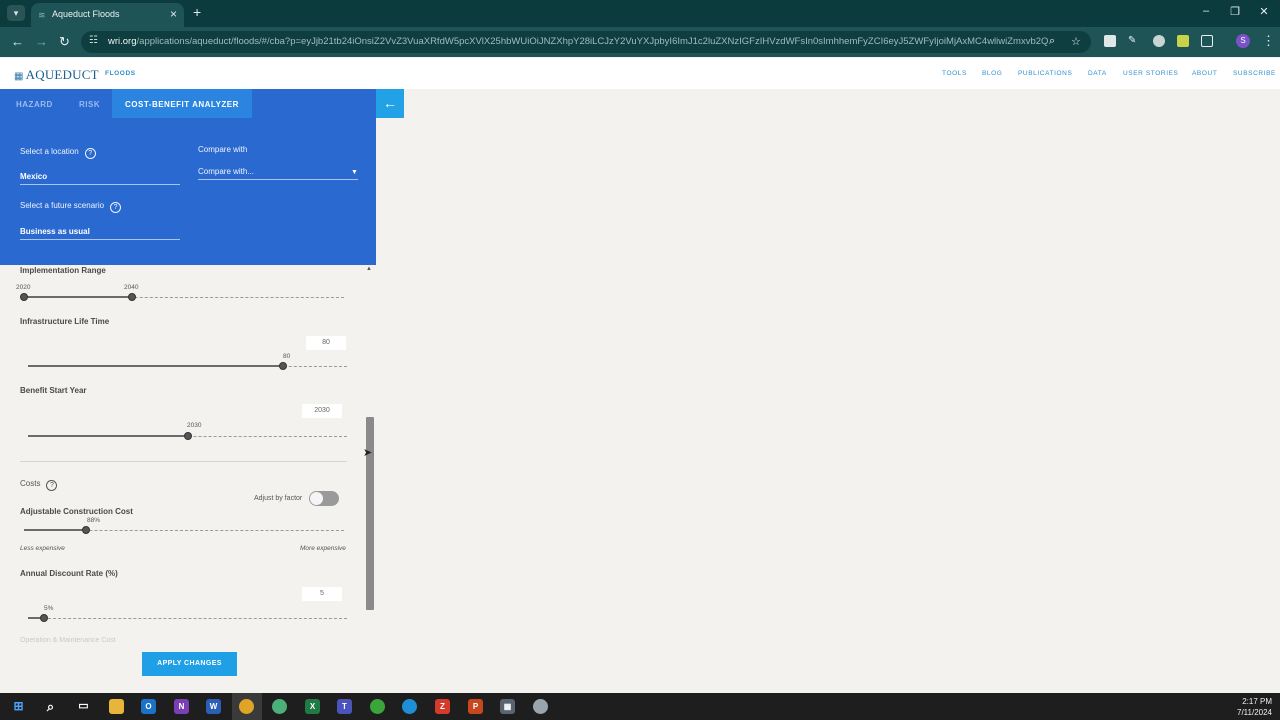 This screenshot has height=720, width=1280. Describe the element at coordinates (17, 41) in the screenshot. I see `back-arrow-icon: ←` at that location.